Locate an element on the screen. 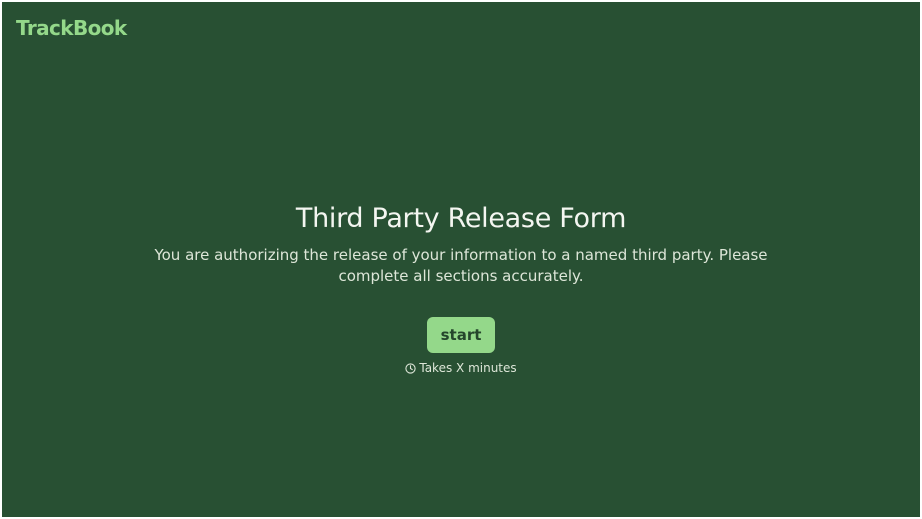 The height and width of the screenshot is (519, 922). logo: TrackBook is located at coordinates (71, 28).